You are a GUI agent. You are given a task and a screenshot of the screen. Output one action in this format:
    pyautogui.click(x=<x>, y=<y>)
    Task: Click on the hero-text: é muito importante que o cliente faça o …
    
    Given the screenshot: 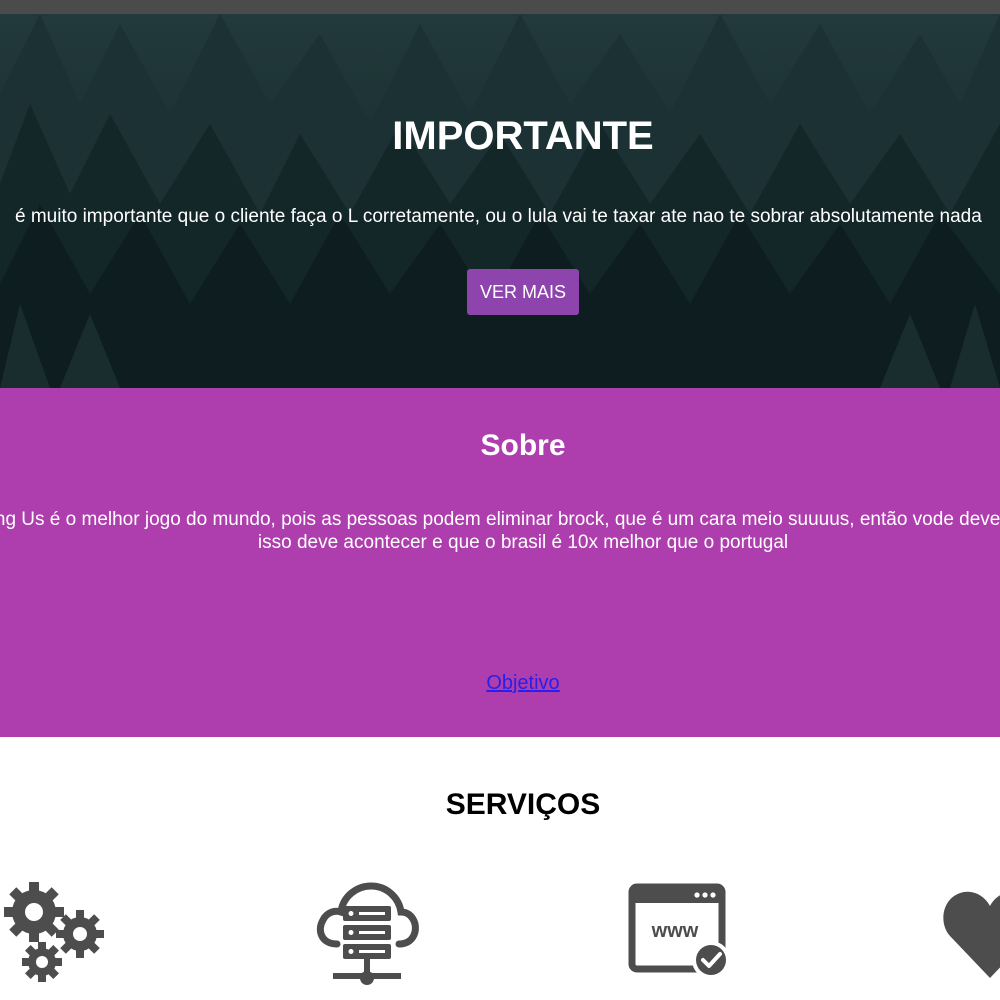 What is the action you would take?
    pyautogui.click(x=498, y=216)
    